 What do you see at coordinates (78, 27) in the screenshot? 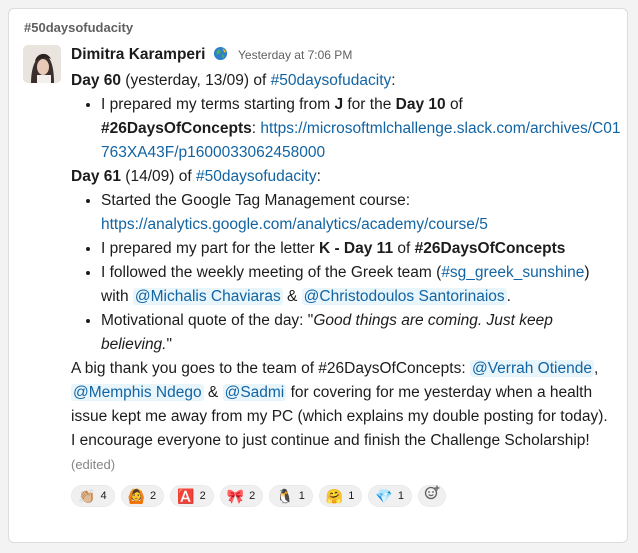
I see `channel-name: #50daysofudacity` at bounding box center [78, 27].